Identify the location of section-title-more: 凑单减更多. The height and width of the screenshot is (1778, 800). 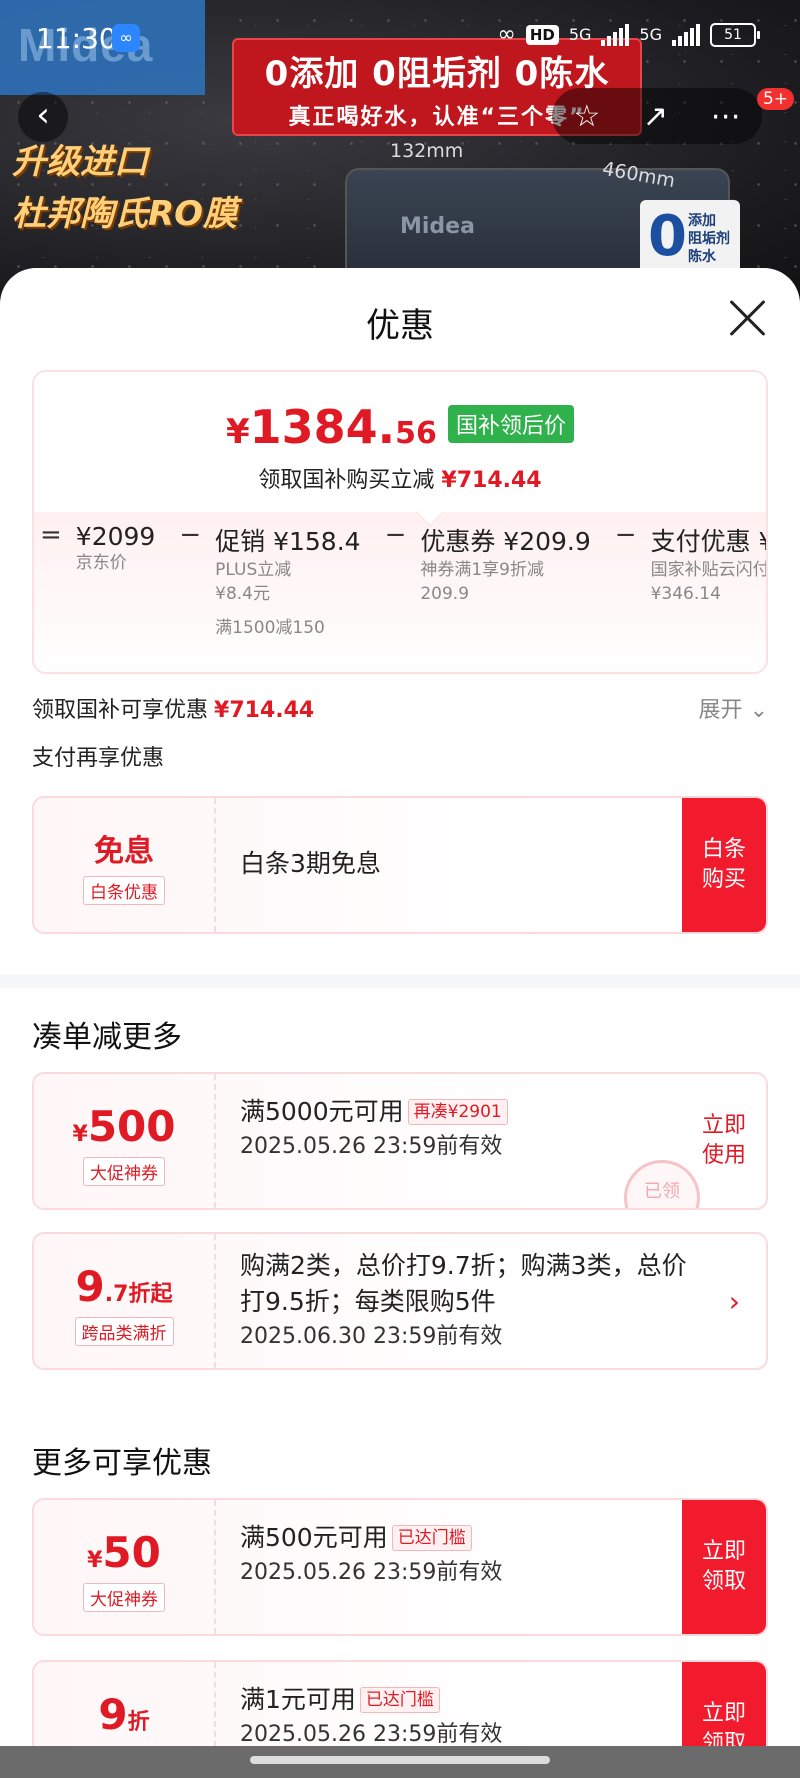
(107, 1037).